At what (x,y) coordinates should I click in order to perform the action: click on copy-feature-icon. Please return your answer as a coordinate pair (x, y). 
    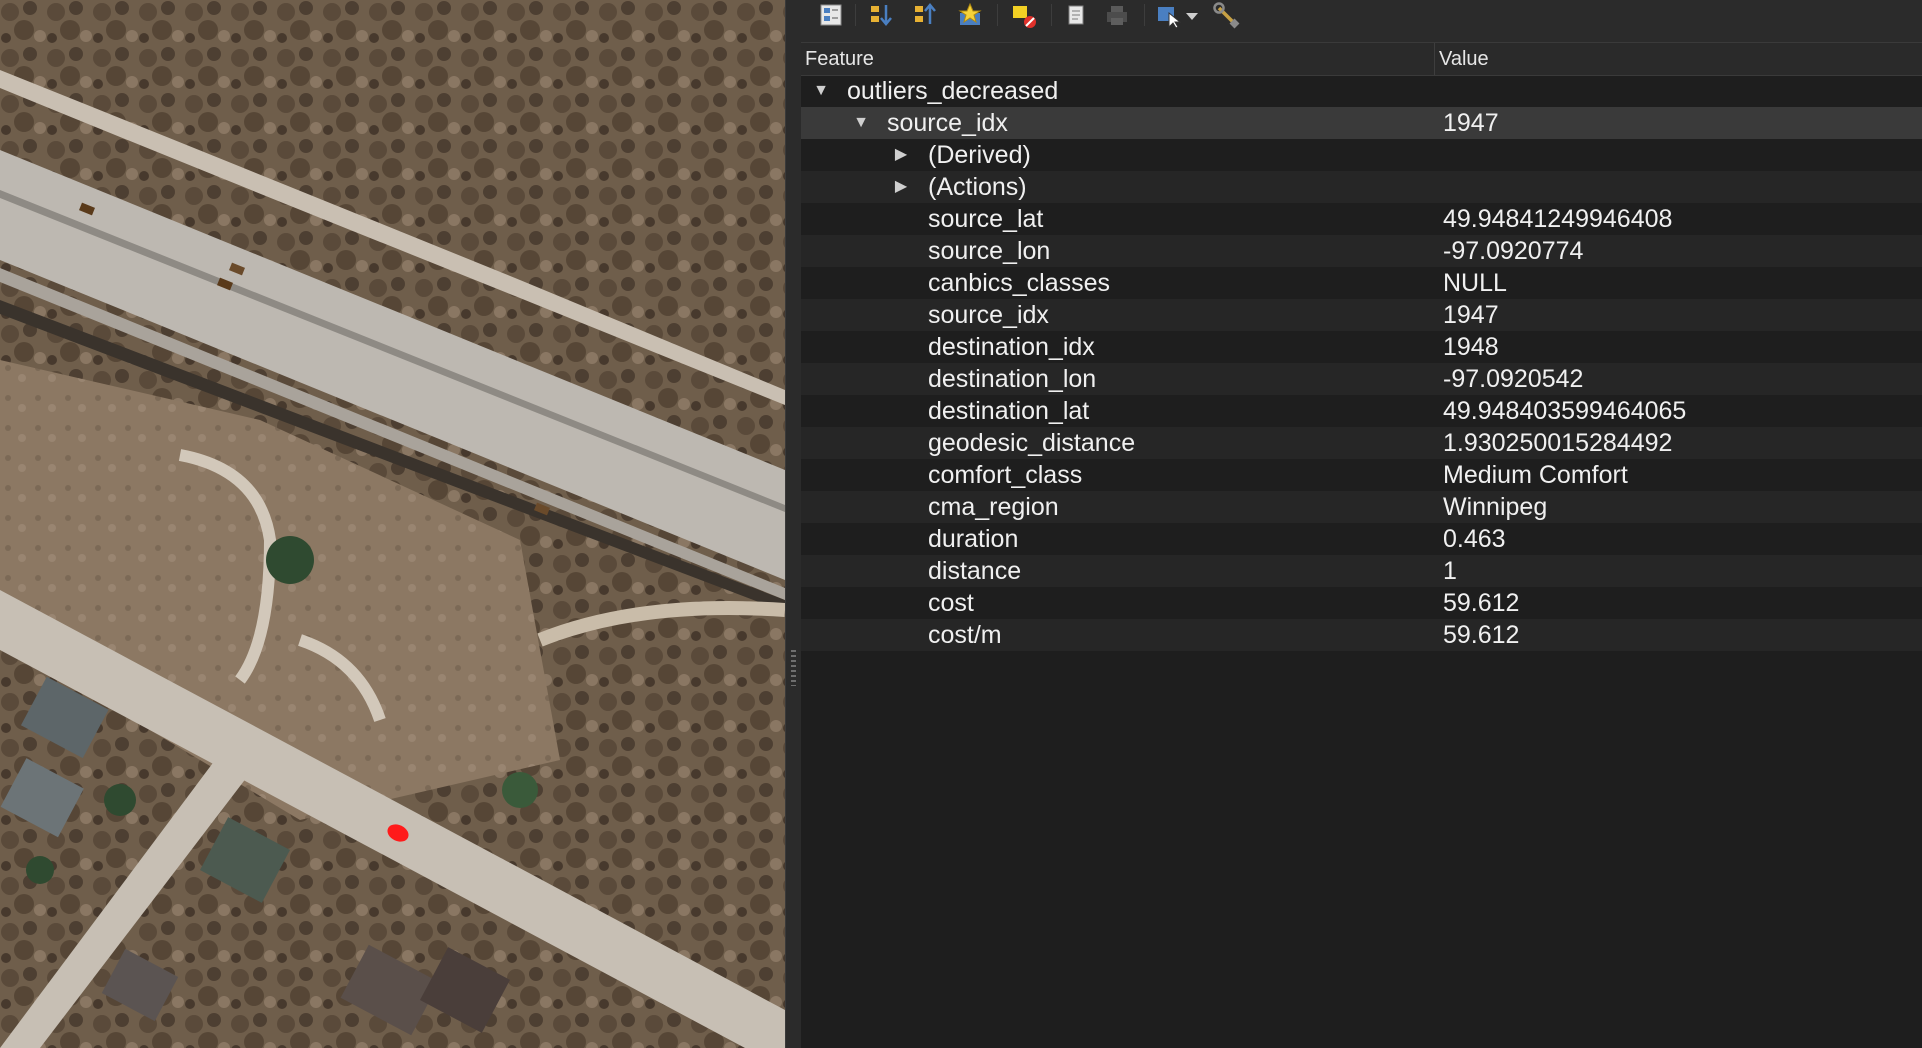
    Looking at the image, I should click on (1076, 15).